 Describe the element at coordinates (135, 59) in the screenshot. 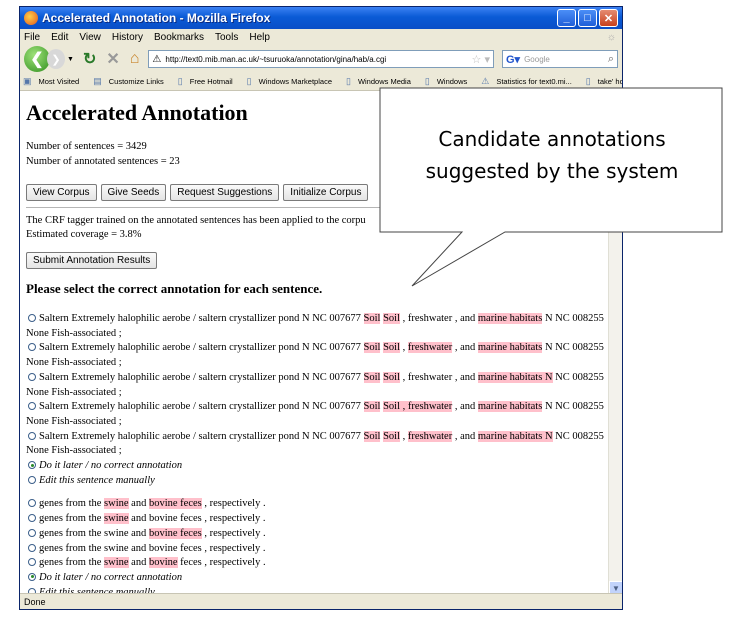

I see `home-icon: ⌂` at that location.